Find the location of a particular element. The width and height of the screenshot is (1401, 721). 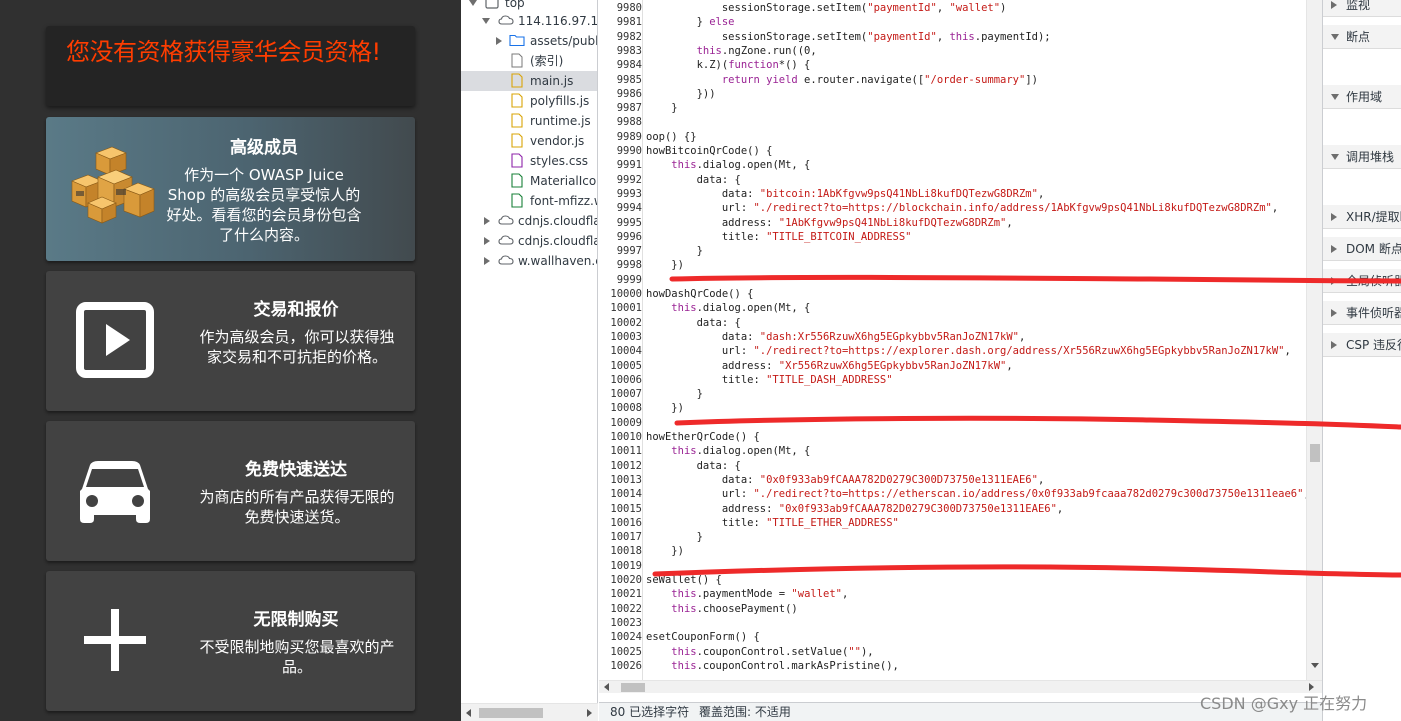

pane-call-stack: 调用堆栈 is located at coordinates (1362, 157).